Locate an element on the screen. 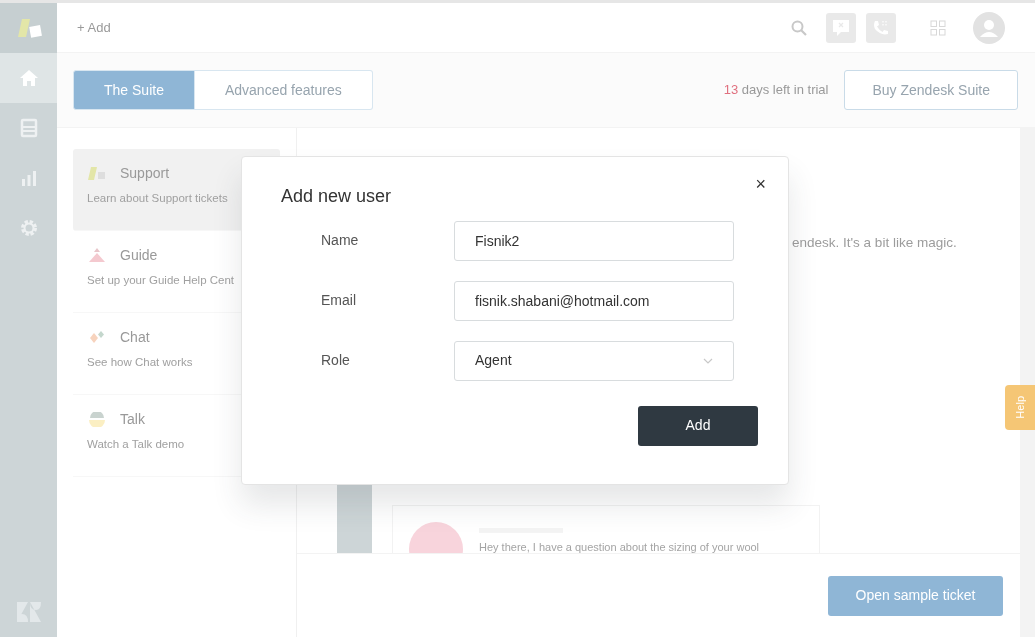 The height and width of the screenshot is (637, 1035). add-button: Add is located at coordinates (698, 425).